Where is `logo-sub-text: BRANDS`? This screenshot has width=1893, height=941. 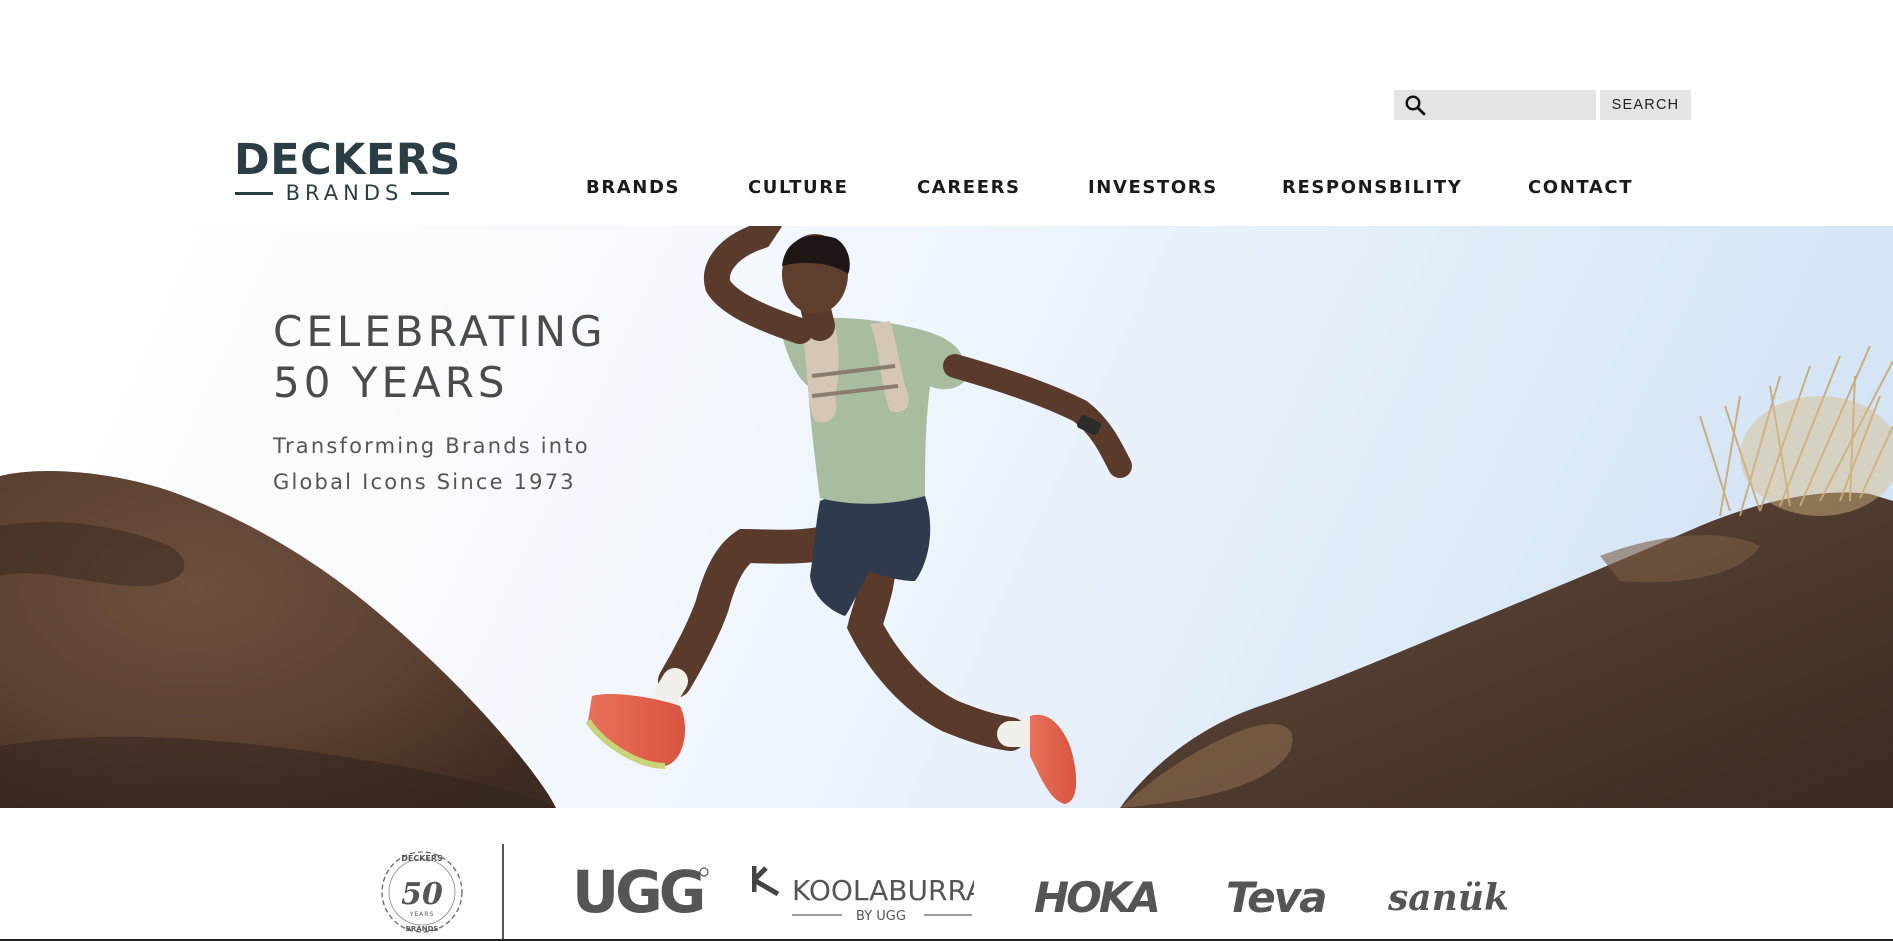 logo-sub-text: BRANDS is located at coordinates (344, 193).